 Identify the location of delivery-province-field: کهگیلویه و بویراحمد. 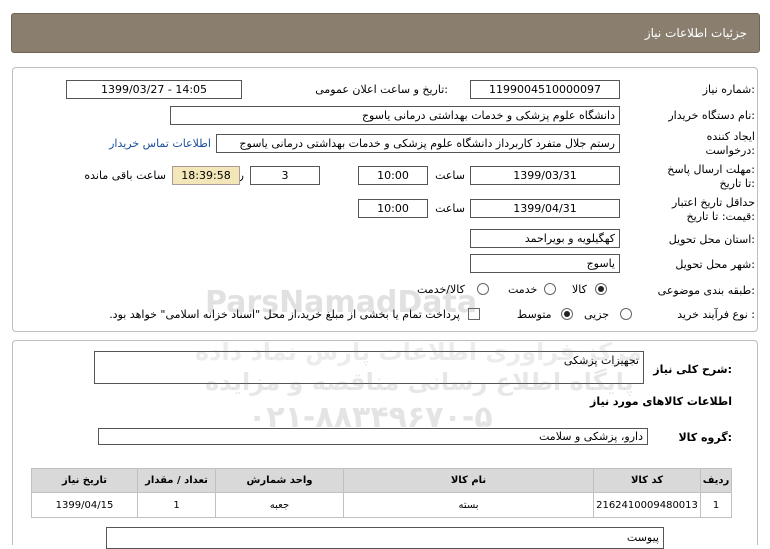
(545, 238).